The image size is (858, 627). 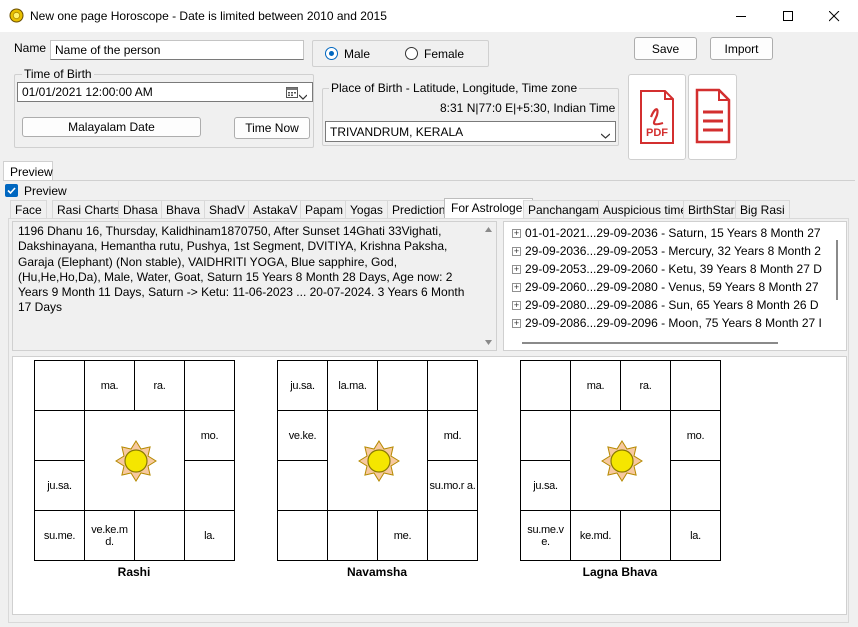 I want to click on minimize-button, so click(x=741, y=16).